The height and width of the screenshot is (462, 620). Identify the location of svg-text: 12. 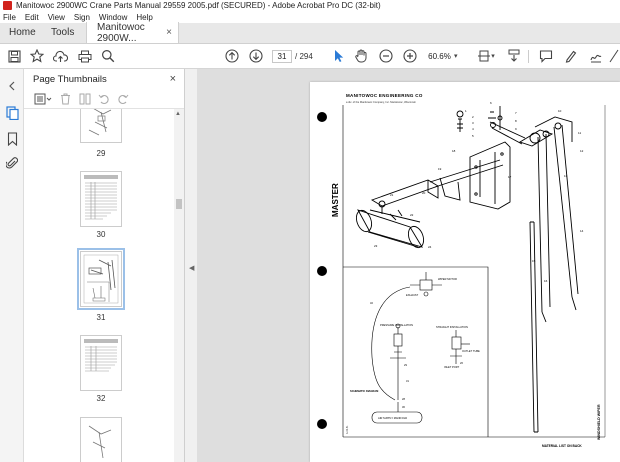
(582, 151).